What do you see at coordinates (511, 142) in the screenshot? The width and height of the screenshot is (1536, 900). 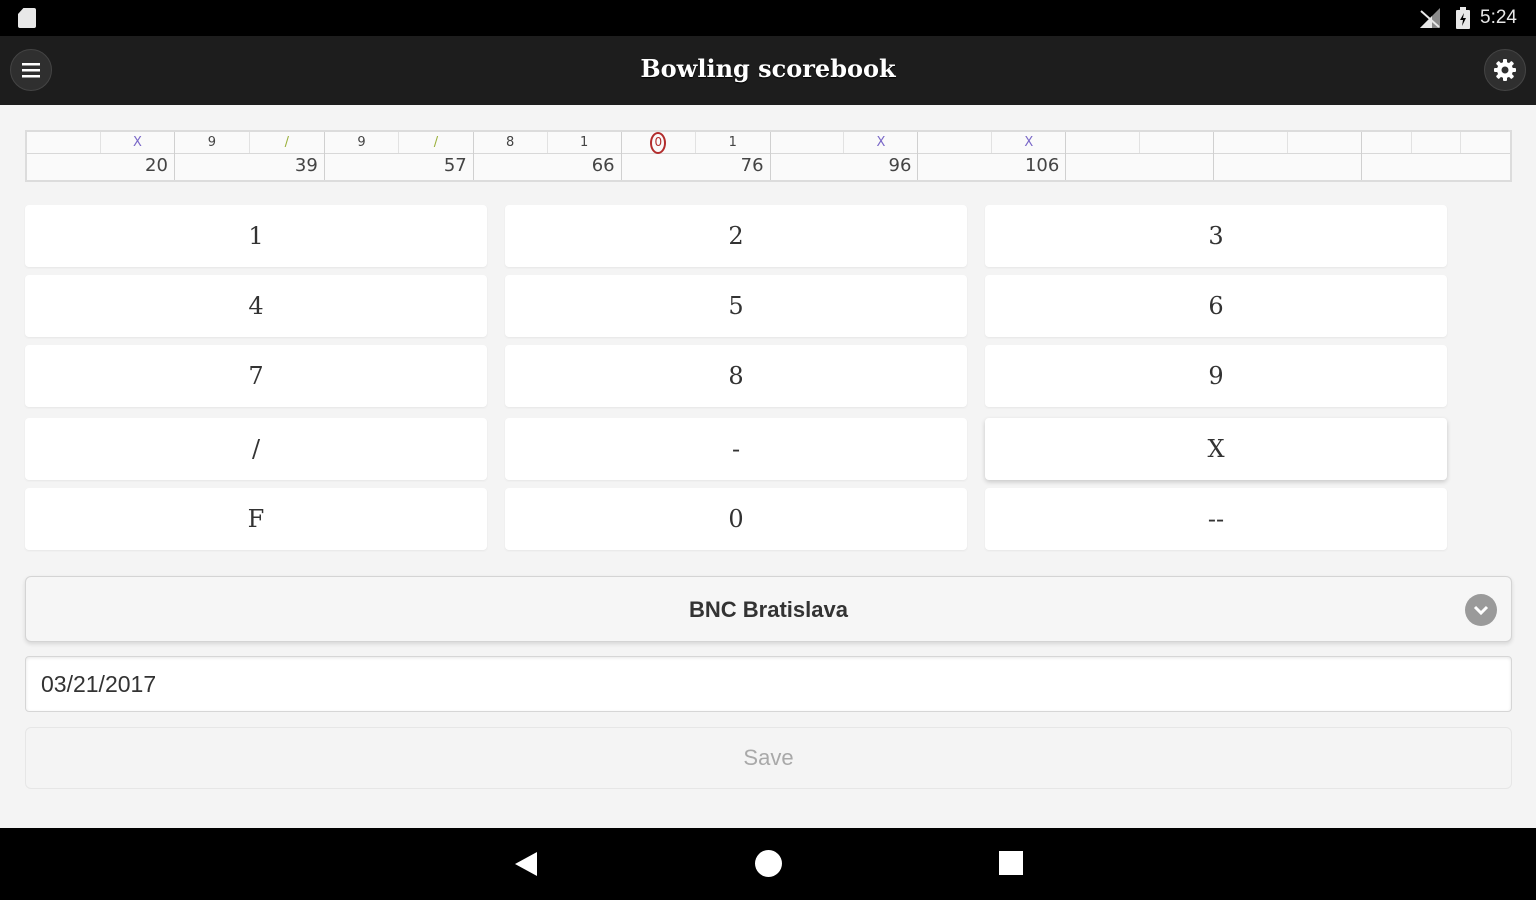 I see `frame-roll: 8` at bounding box center [511, 142].